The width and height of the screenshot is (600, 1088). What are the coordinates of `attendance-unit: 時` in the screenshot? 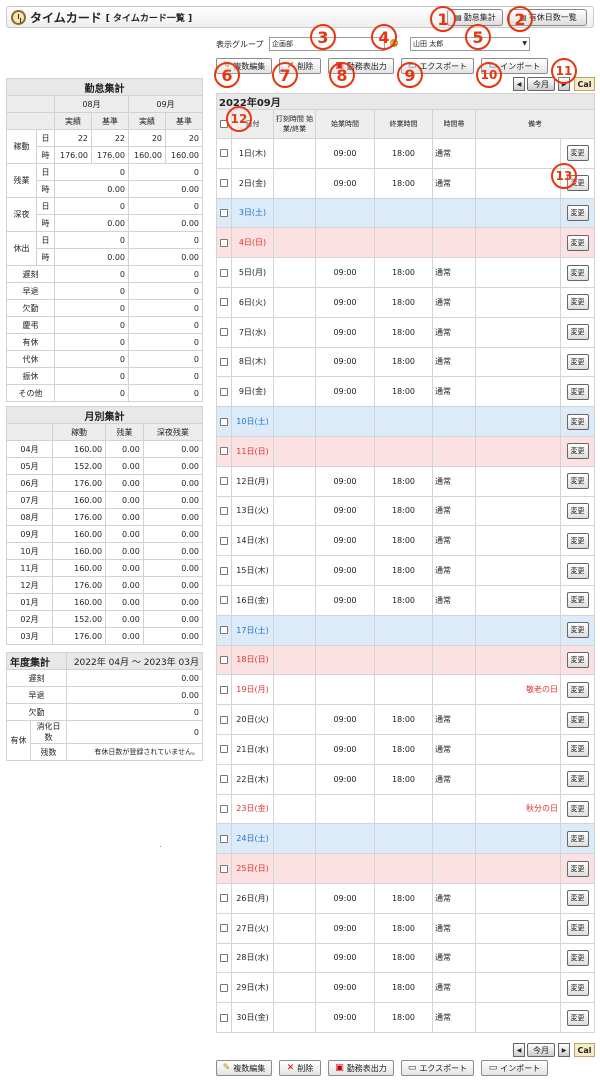 It's located at (45, 257).